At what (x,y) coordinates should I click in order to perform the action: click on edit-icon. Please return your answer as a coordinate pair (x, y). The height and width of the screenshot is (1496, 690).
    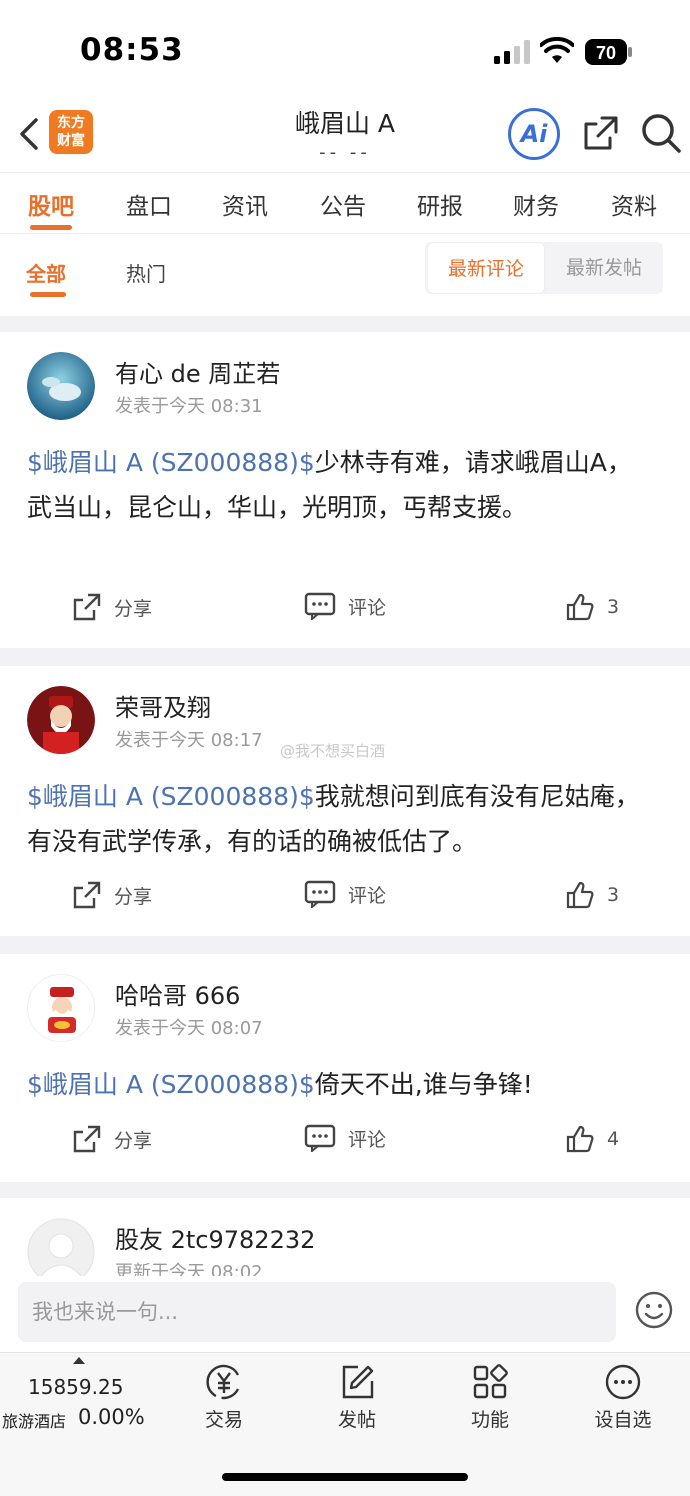
    Looking at the image, I should click on (358, 1382).